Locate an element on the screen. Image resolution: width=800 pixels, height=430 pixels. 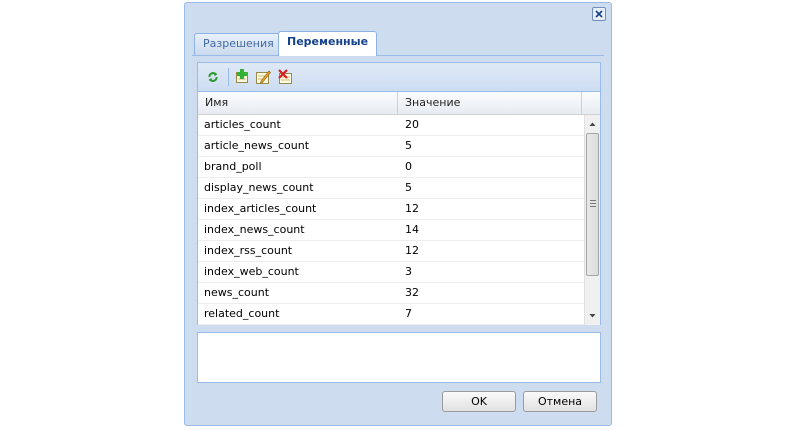
column-header-value: Значение is located at coordinates (490, 103).